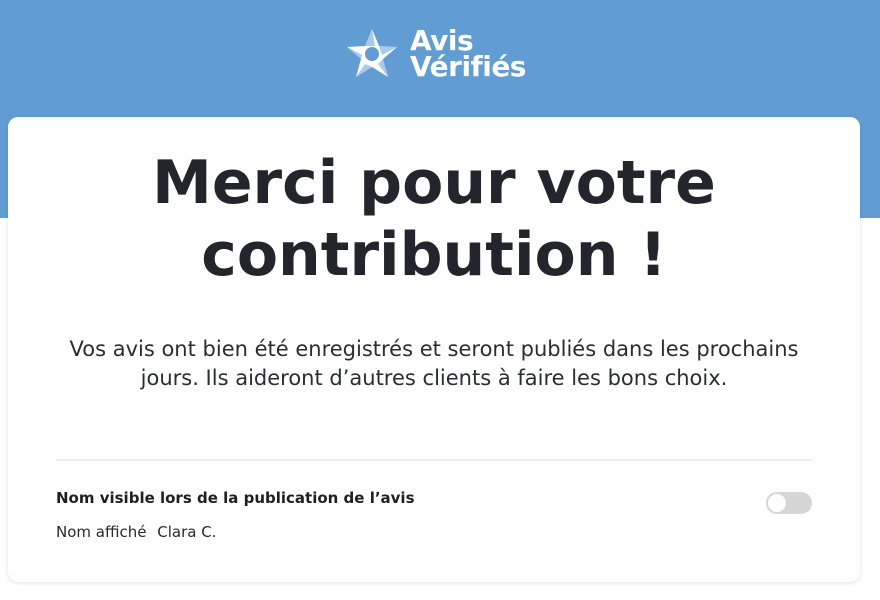 The image size is (880, 600). Describe the element at coordinates (468, 66) in the screenshot. I see `logo-line2: Vérifiés` at that location.